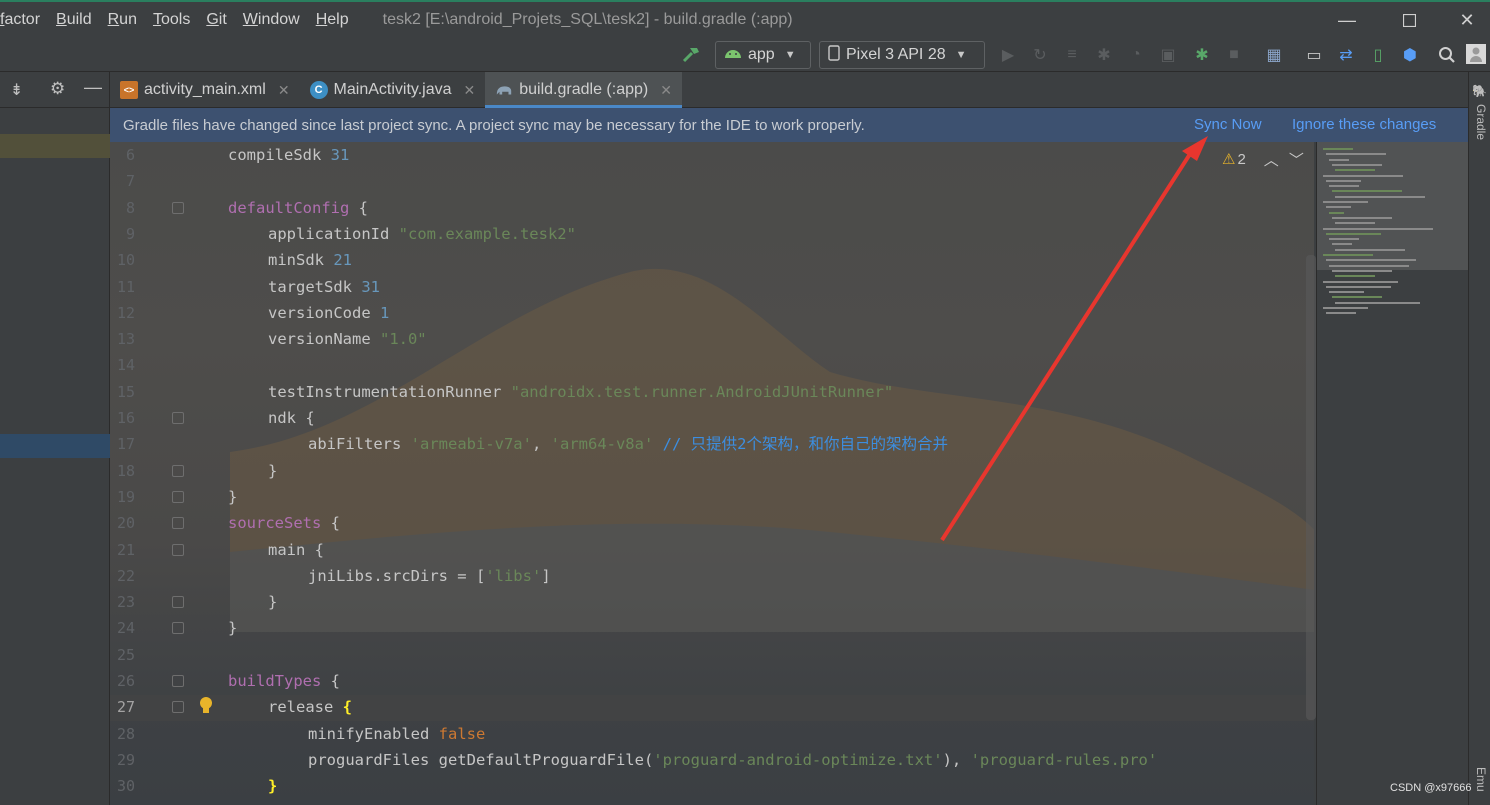 This screenshot has width=1490, height=805. What do you see at coordinates (1347, 20) in the screenshot?
I see `minimize-icon: —` at bounding box center [1347, 20].